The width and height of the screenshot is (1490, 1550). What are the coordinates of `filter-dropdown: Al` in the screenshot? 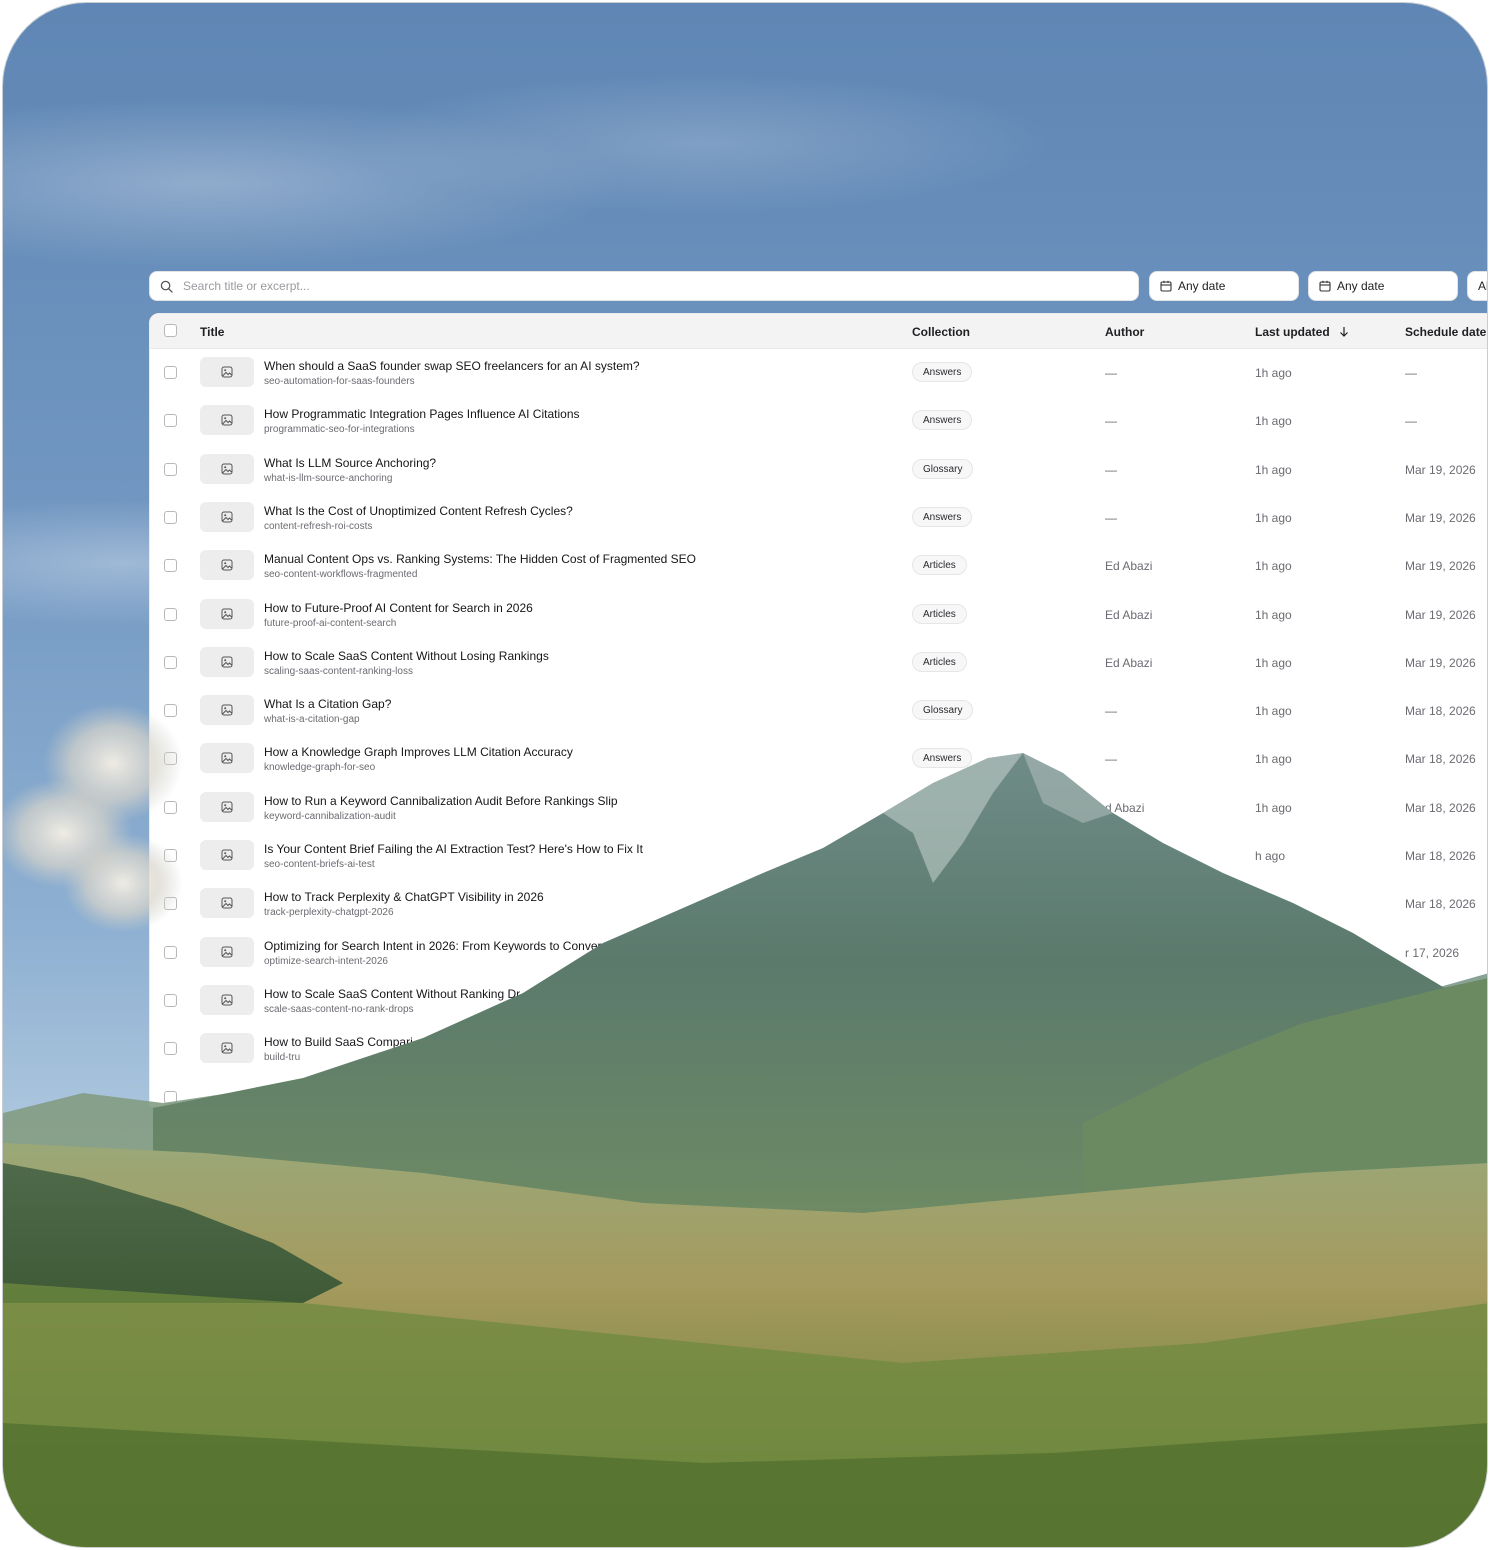 It's located at (1477, 286).